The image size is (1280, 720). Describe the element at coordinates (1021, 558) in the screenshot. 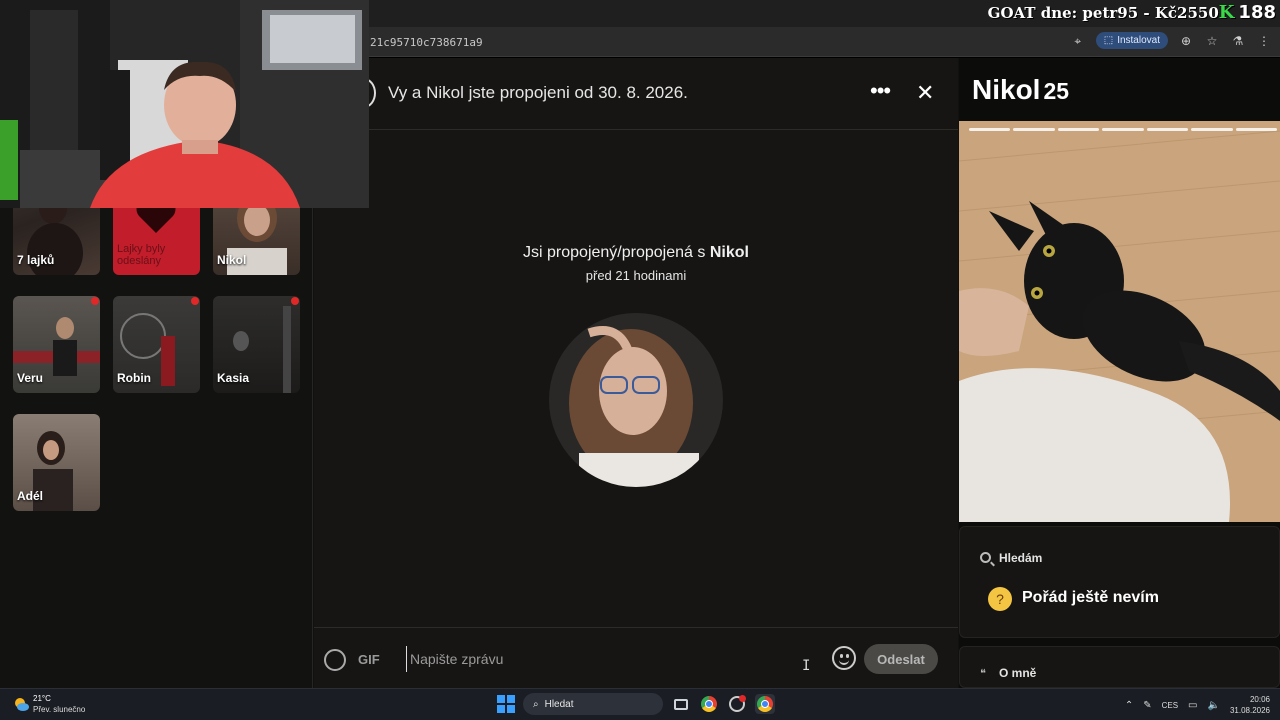

I see `looking-for-label: Hledám` at that location.